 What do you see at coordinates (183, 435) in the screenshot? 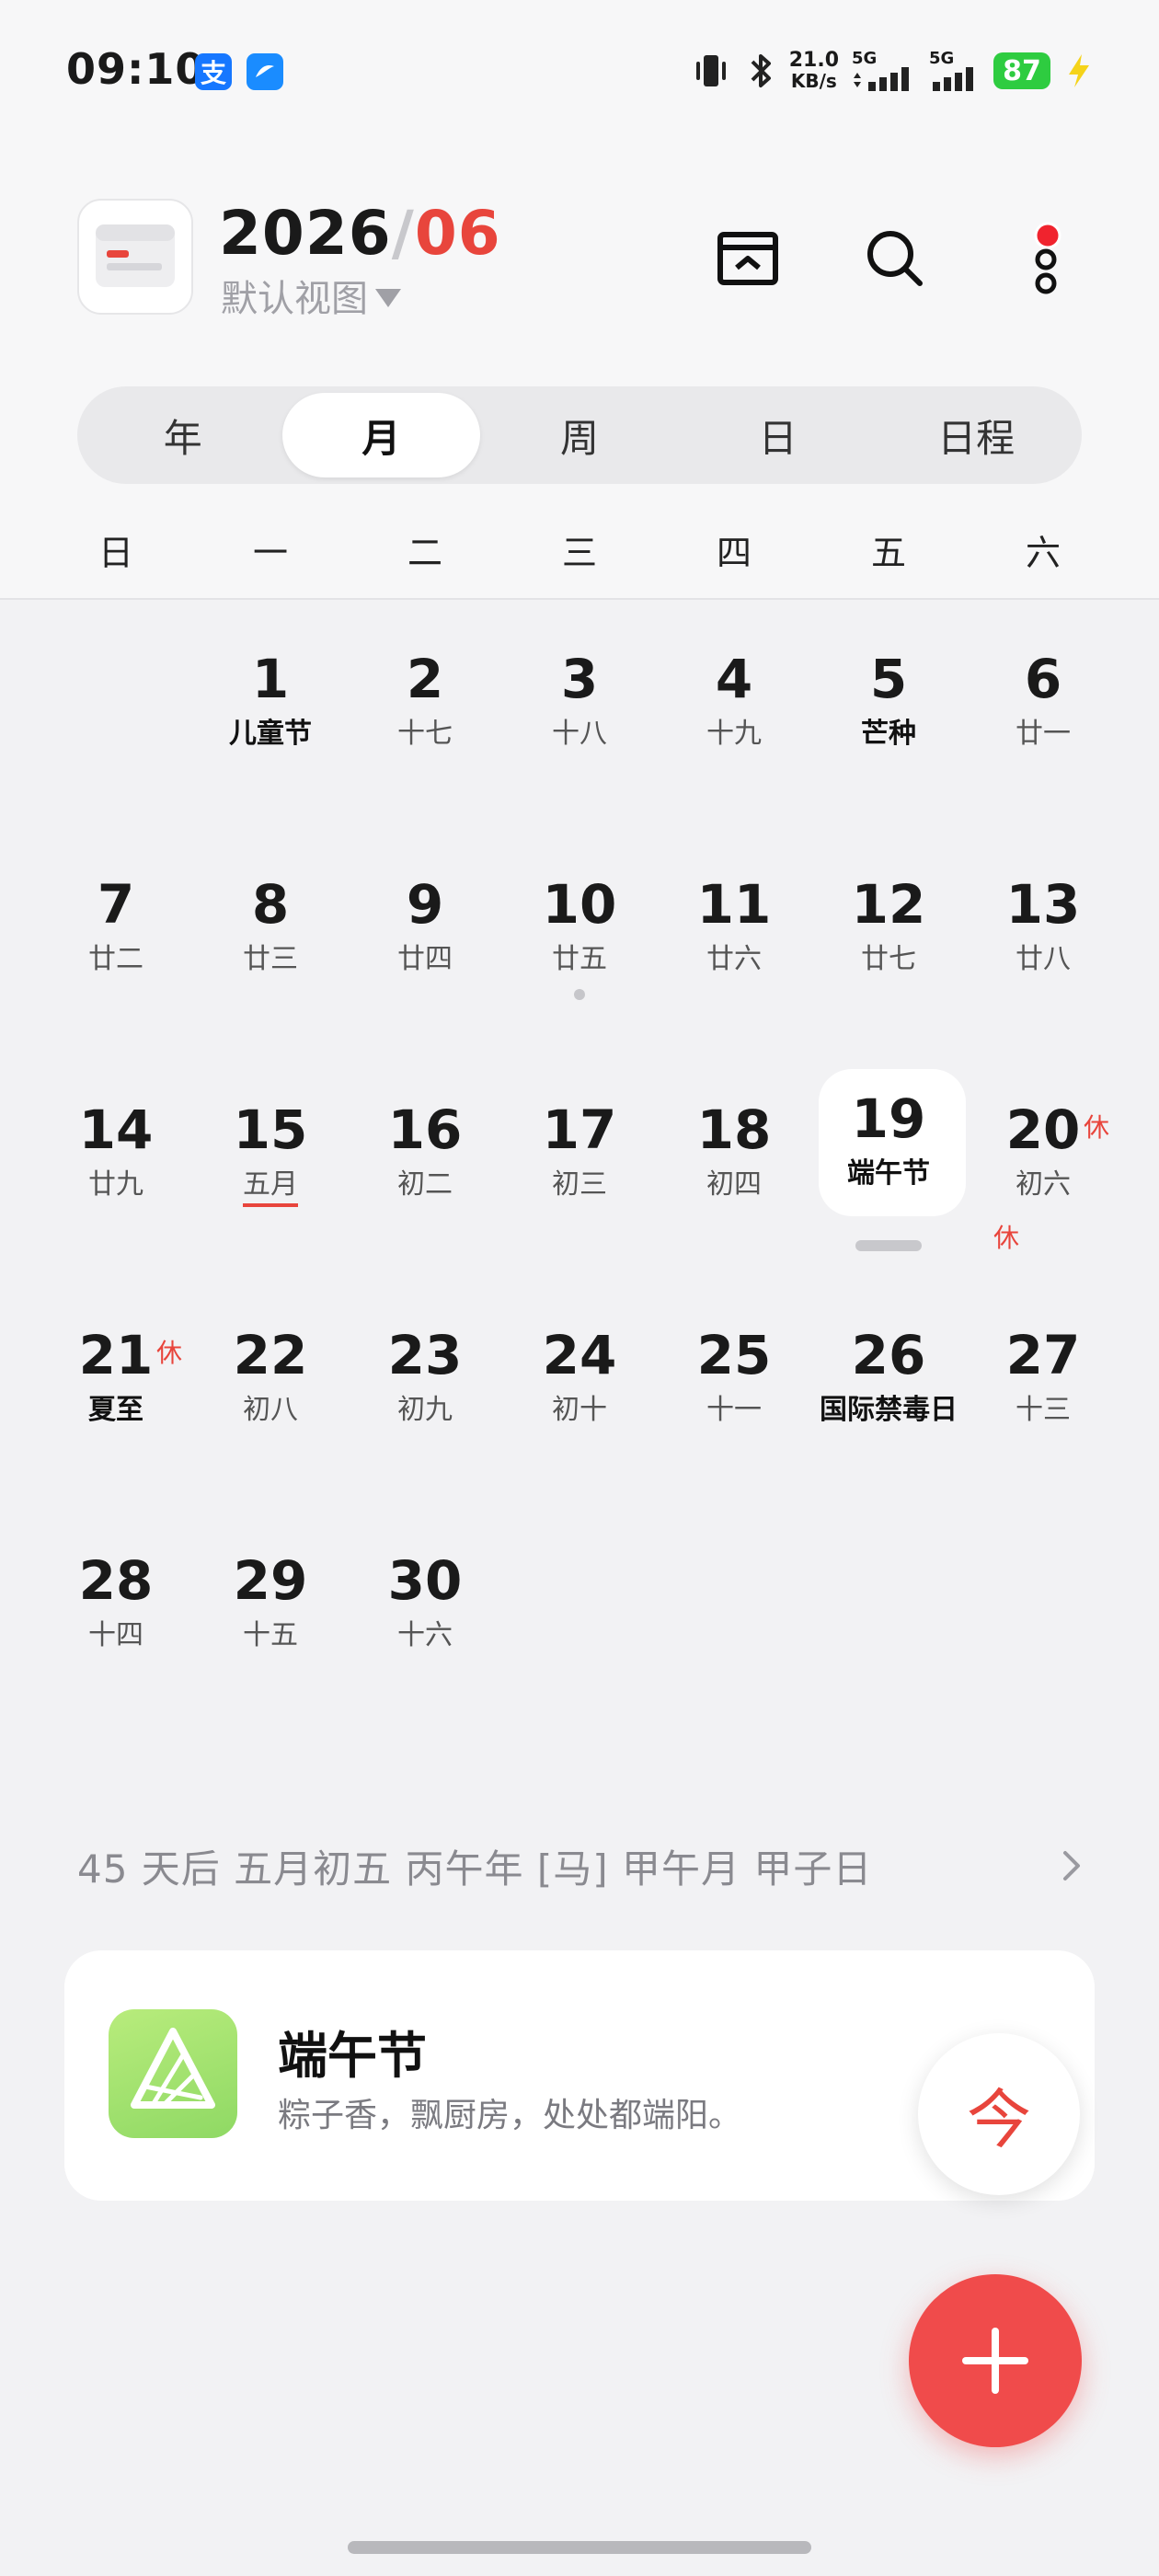
I see `tab-0: 年` at bounding box center [183, 435].